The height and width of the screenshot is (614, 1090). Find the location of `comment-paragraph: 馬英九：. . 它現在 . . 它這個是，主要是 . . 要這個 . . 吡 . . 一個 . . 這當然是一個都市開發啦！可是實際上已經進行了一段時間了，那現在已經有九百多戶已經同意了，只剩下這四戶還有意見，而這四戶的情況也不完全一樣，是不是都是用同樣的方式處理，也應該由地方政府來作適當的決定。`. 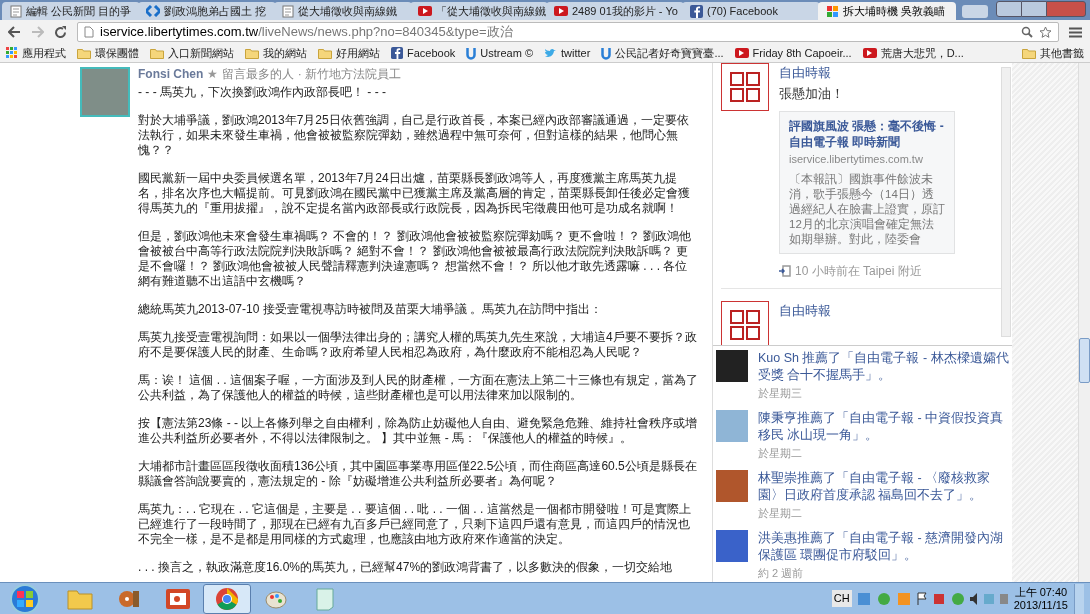

comment-paragraph: 馬英九：. . 它現在 . . 它這個是，主要是 . . 要這個 . . 吡 . . 一個 . . 這當然是一個都市開發啦！可是實際上已經進行了一段時間了，那現在已經有九百多戶已經同意了，只剩下這四戶還有意見，而這四戶的情況也不完全一樣，是不是都是用同樣的方式處理，也應該由地方政府來作適當的決定。 is located at coordinates (415, 524).